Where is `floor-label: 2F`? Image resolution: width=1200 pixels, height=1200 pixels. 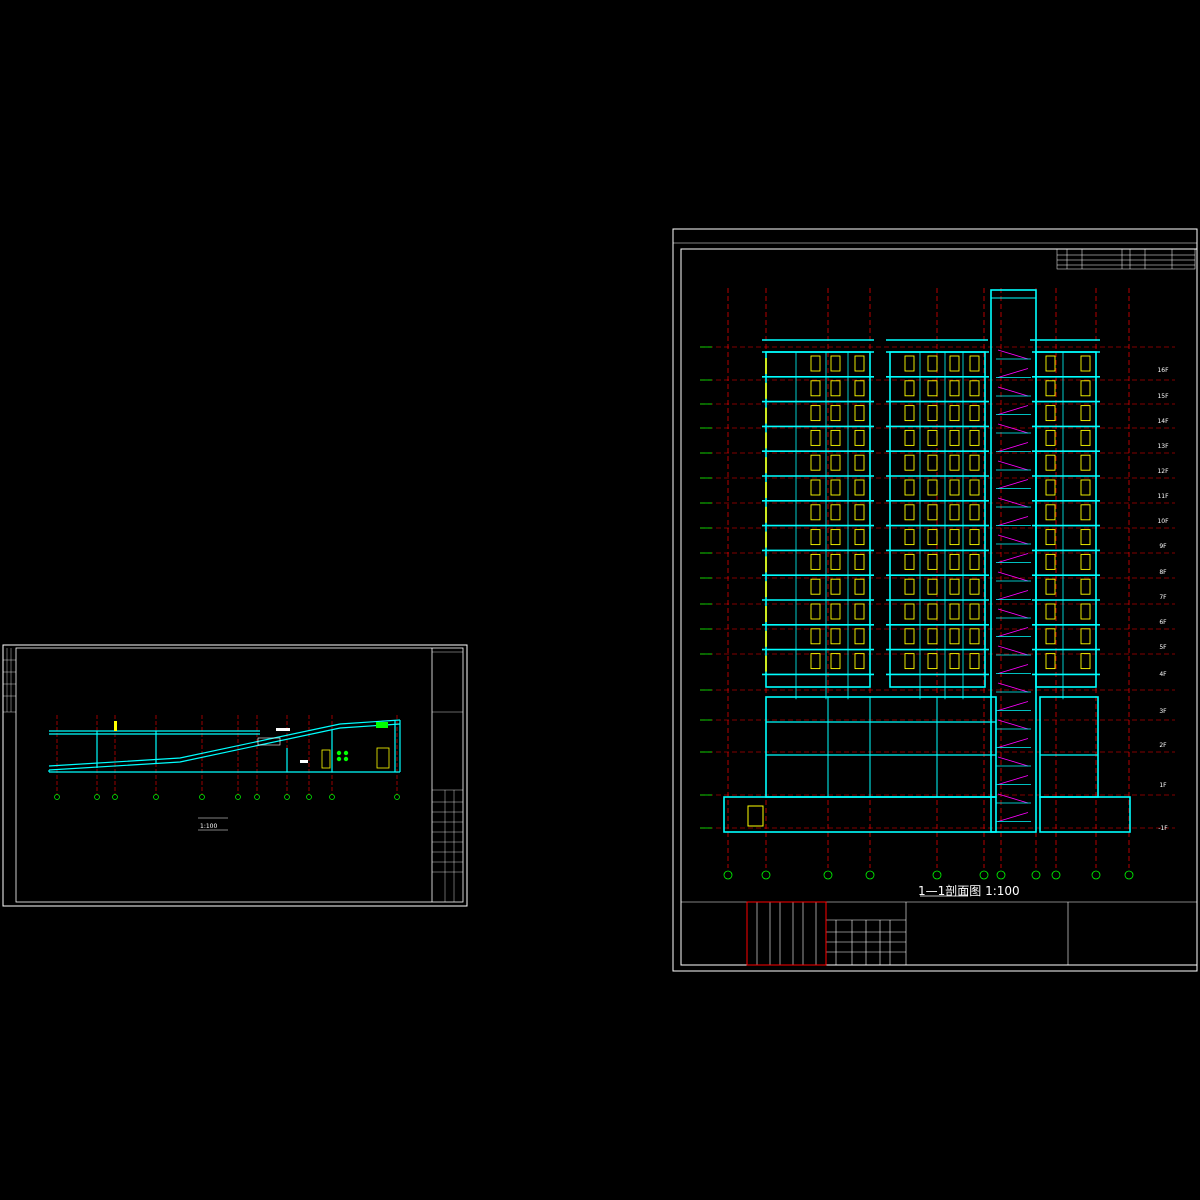 floor-label: 2F is located at coordinates (1163, 745).